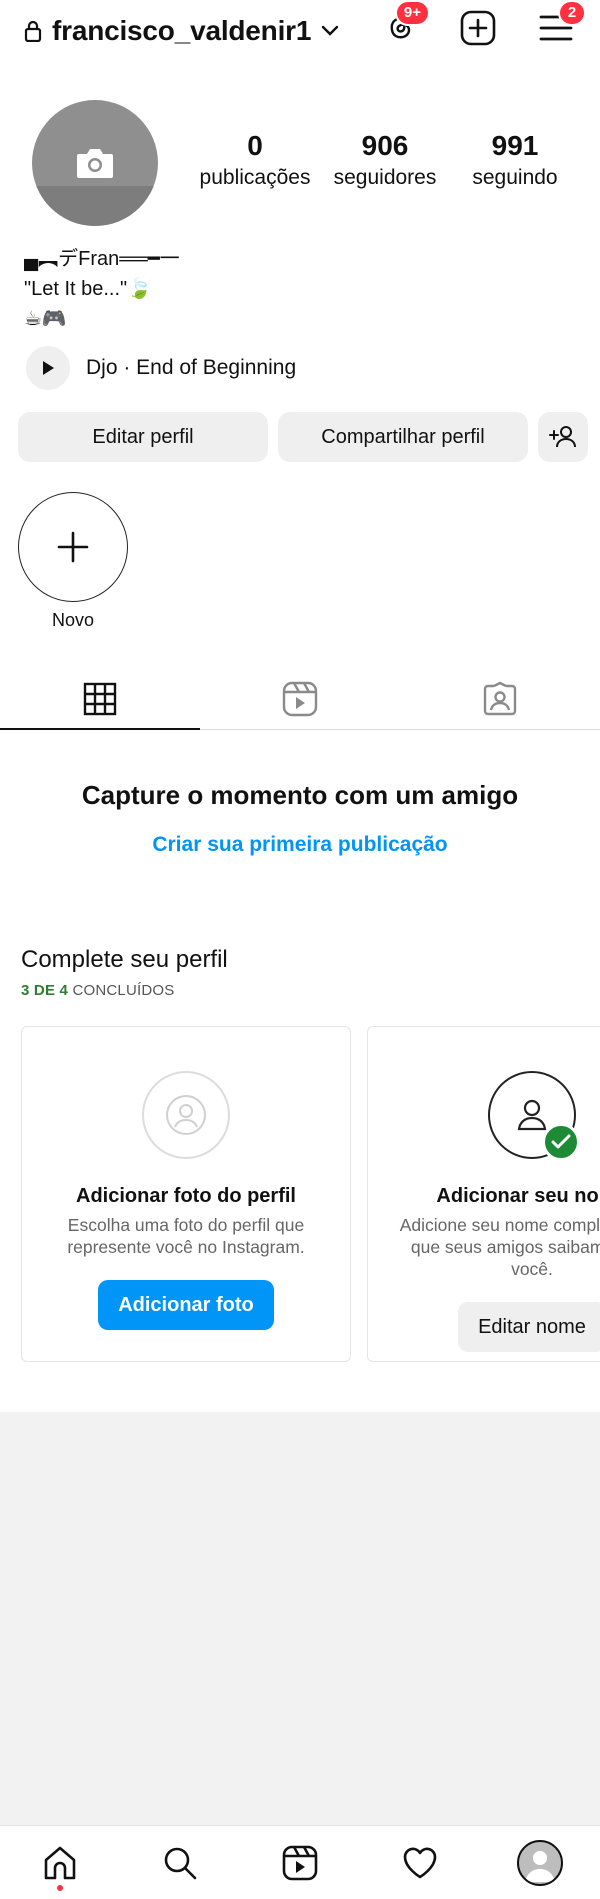 The width and height of the screenshot is (600, 1899). Describe the element at coordinates (403, 437) in the screenshot. I see `share-profile-button: Compartilhar perfil` at that location.